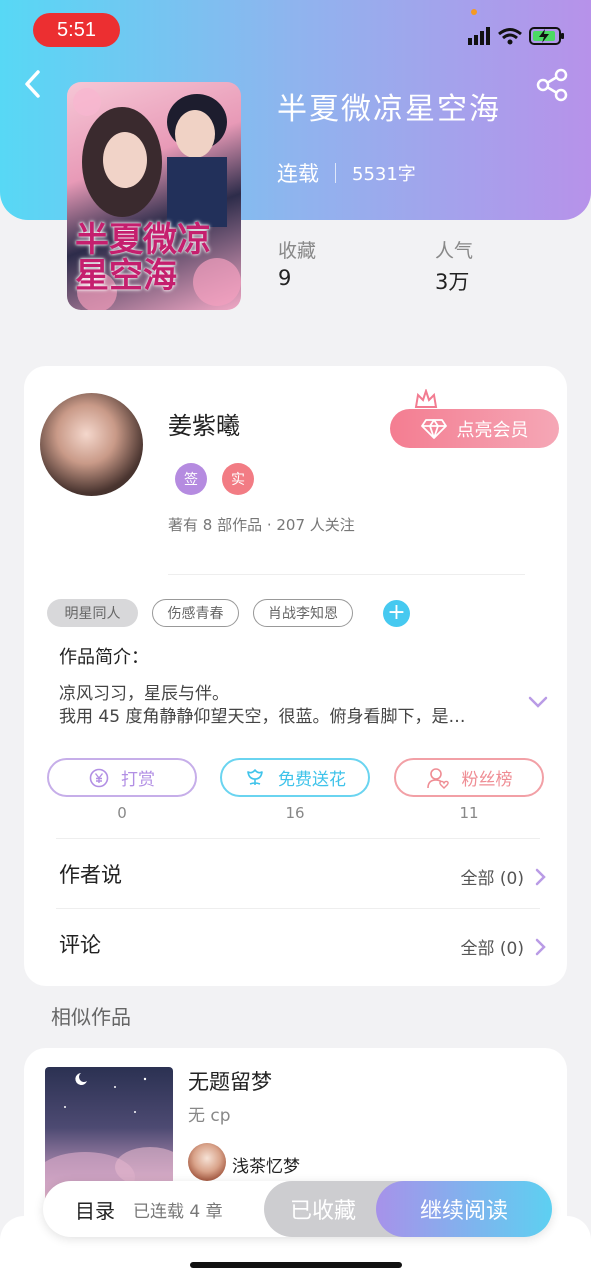 The image size is (591, 1280). Describe the element at coordinates (301, 947) in the screenshot. I see `comments-row: 评论 全部 (0)` at that location.